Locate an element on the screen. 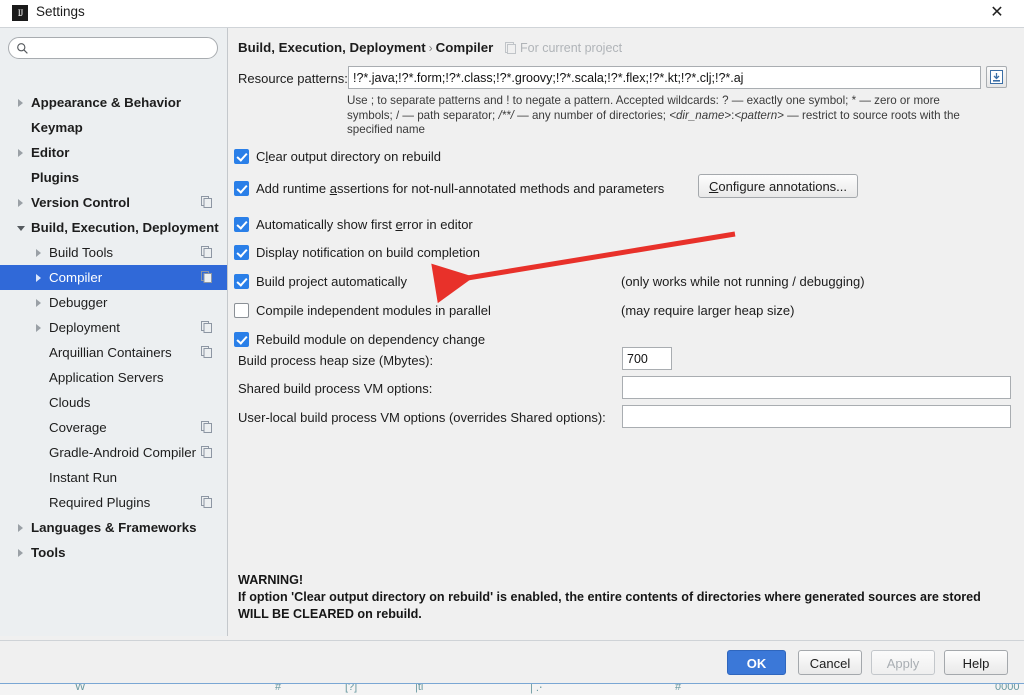 Image resolution: width=1024 pixels, height=695 pixels. window-title: Settings is located at coordinates (60, 11).